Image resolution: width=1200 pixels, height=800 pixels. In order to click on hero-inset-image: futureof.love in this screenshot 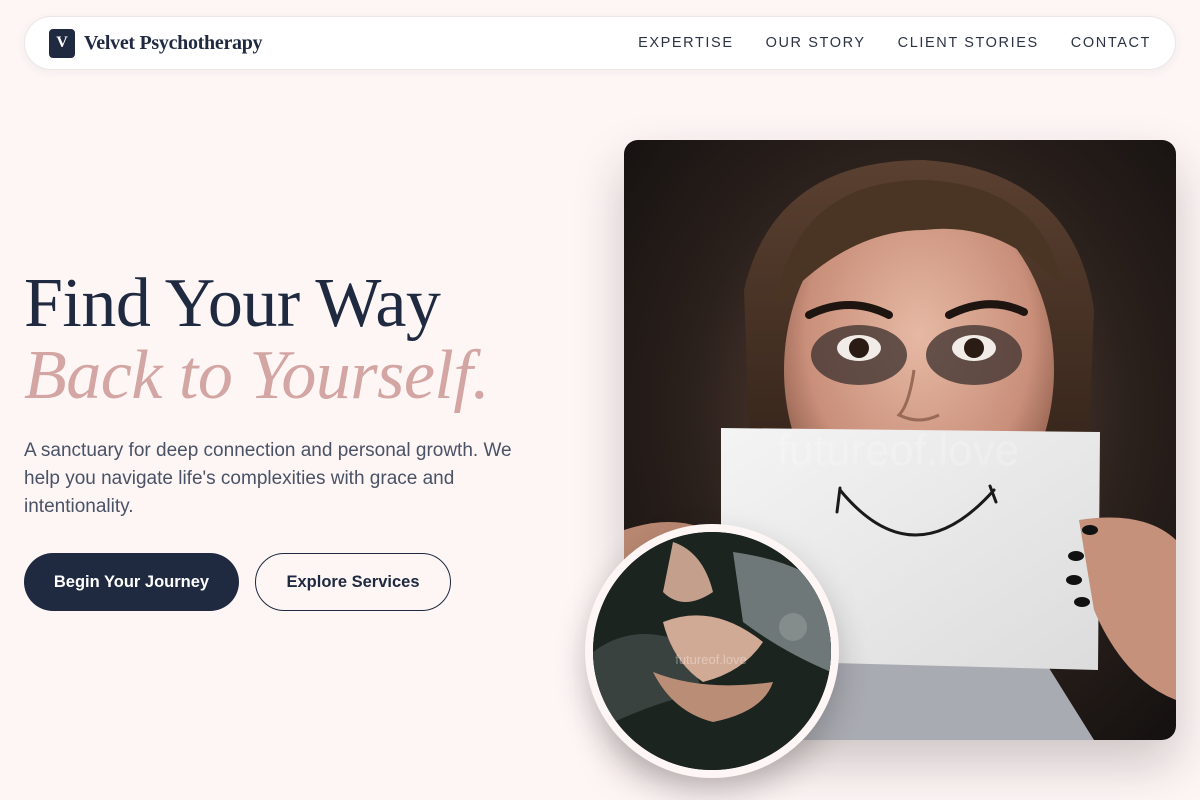, I will do `click(712, 651)`.